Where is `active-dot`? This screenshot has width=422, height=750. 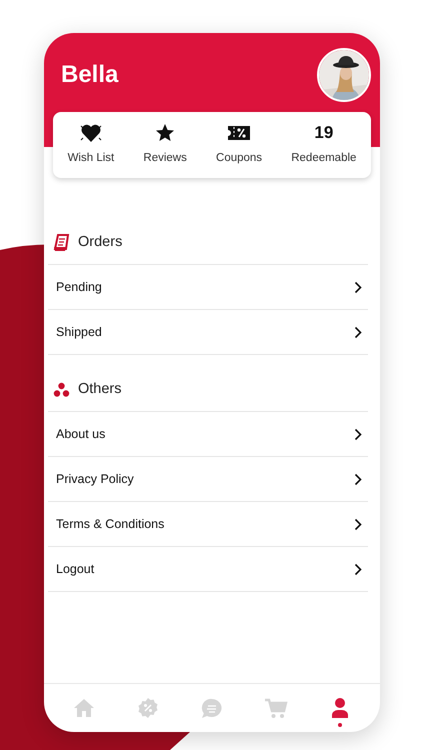
active-dot is located at coordinates (340, 725).